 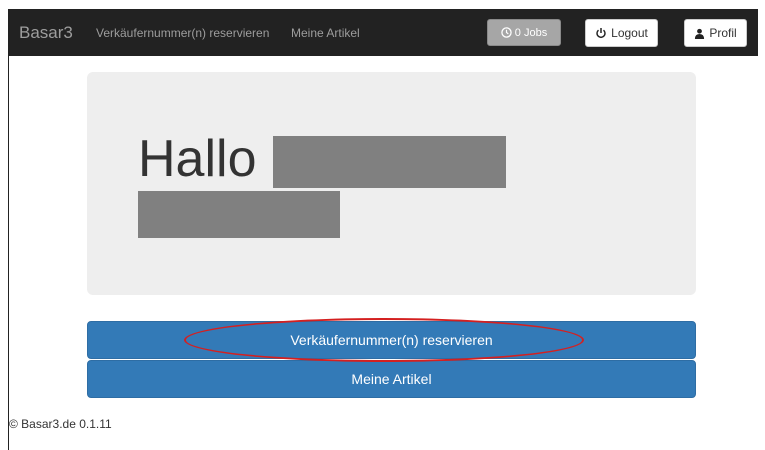 I want to click on jobs-label: 0 Jobs, so click(x=531, y=32).